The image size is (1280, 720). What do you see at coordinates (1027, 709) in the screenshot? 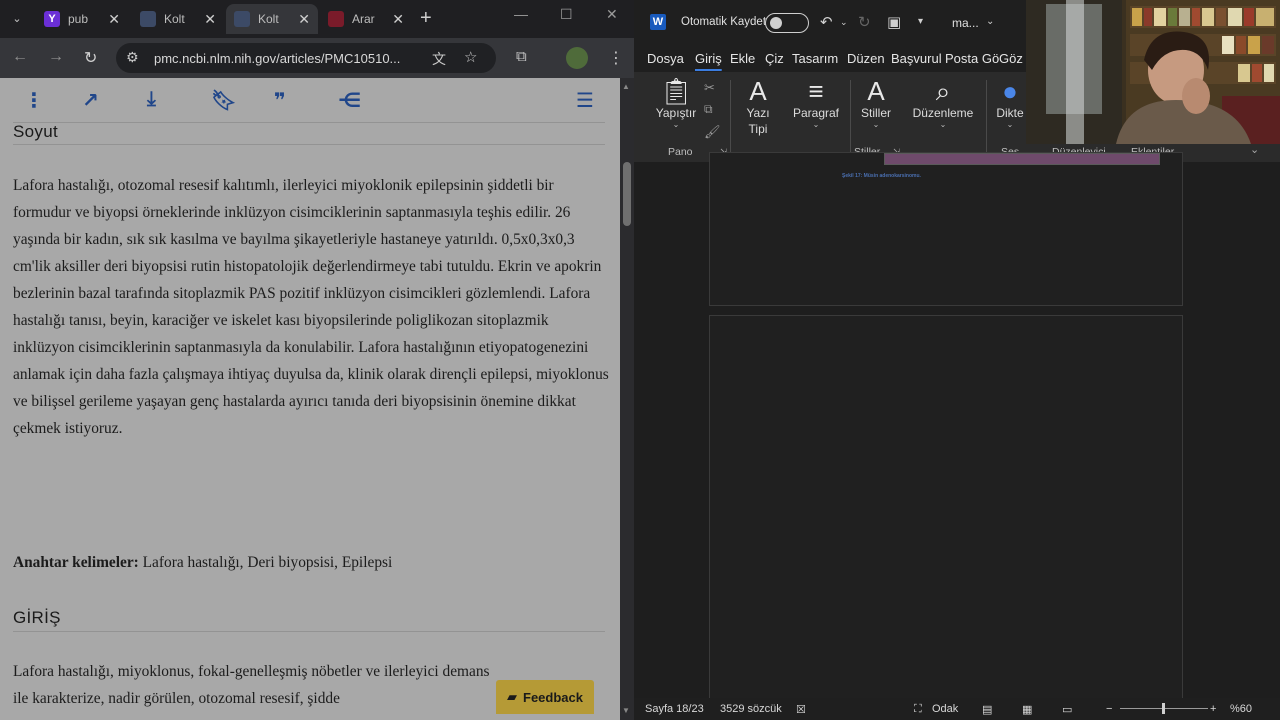
I see `print-layout-icon: ▦` at bounding box center [1027, 709].